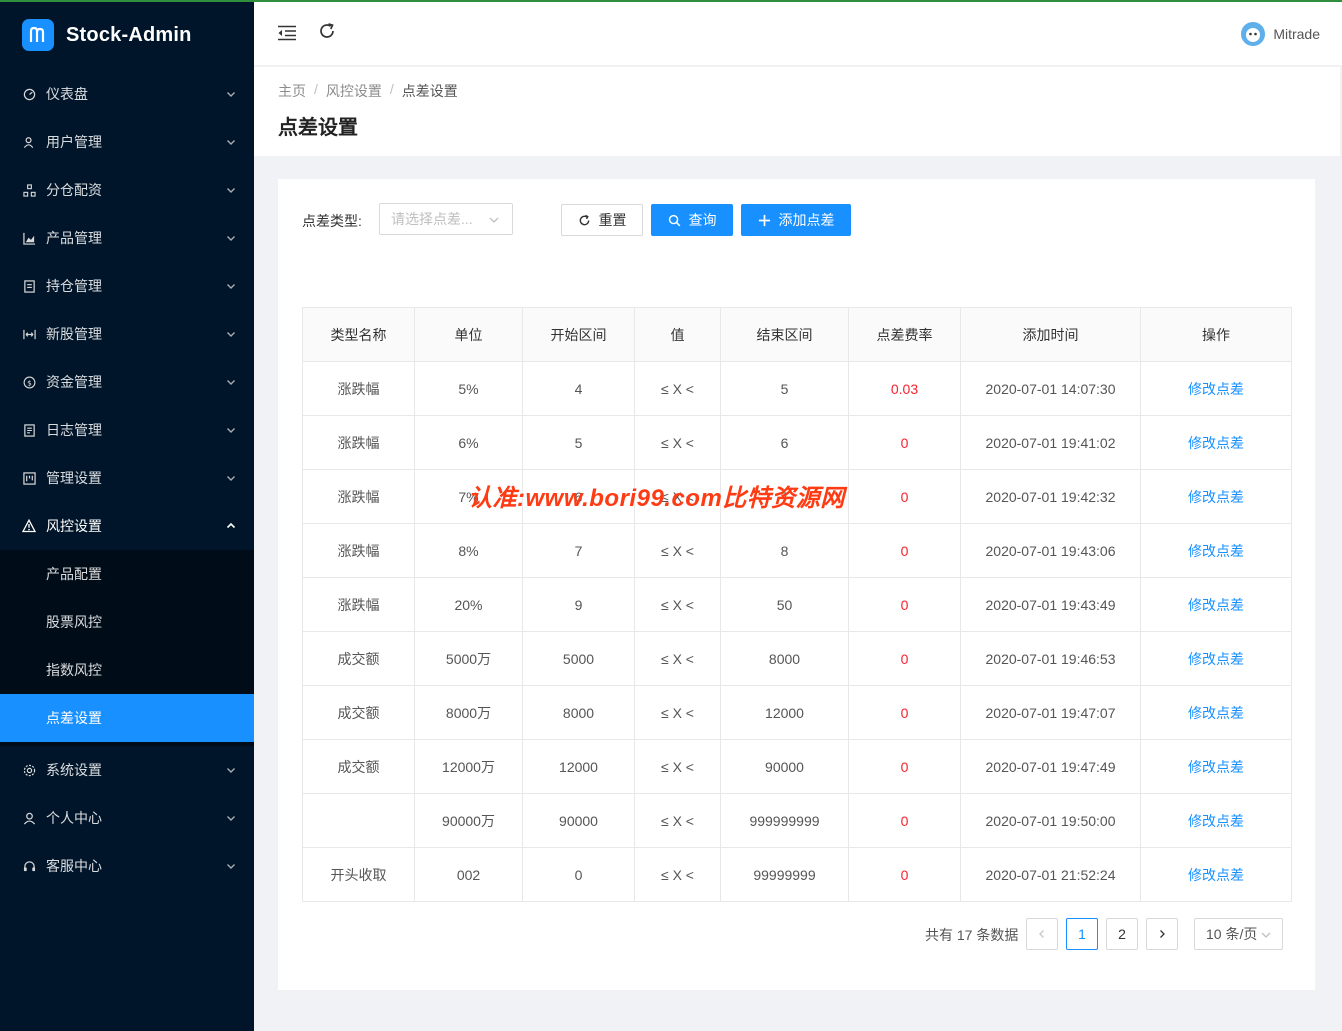 The image size is (1342, 1031). Describe the element at coordinates (354, 91) in the screenshot. I see `breadcrumb-risk: 风控设置` at that location.